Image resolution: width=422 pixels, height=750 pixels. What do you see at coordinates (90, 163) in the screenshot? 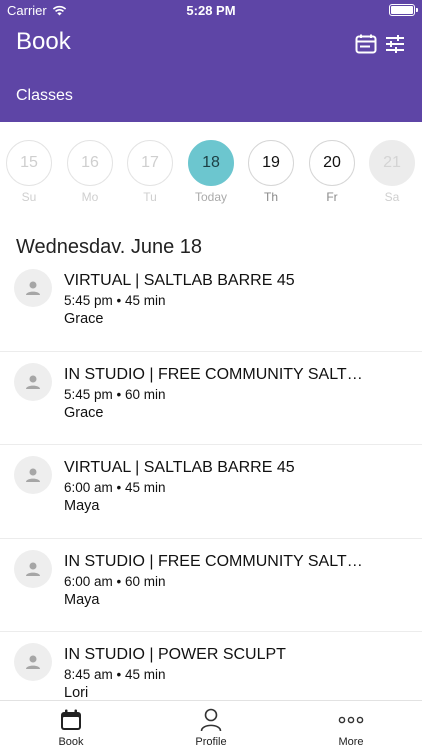
I see `day-number: 16` at bounding box center [90, 163].